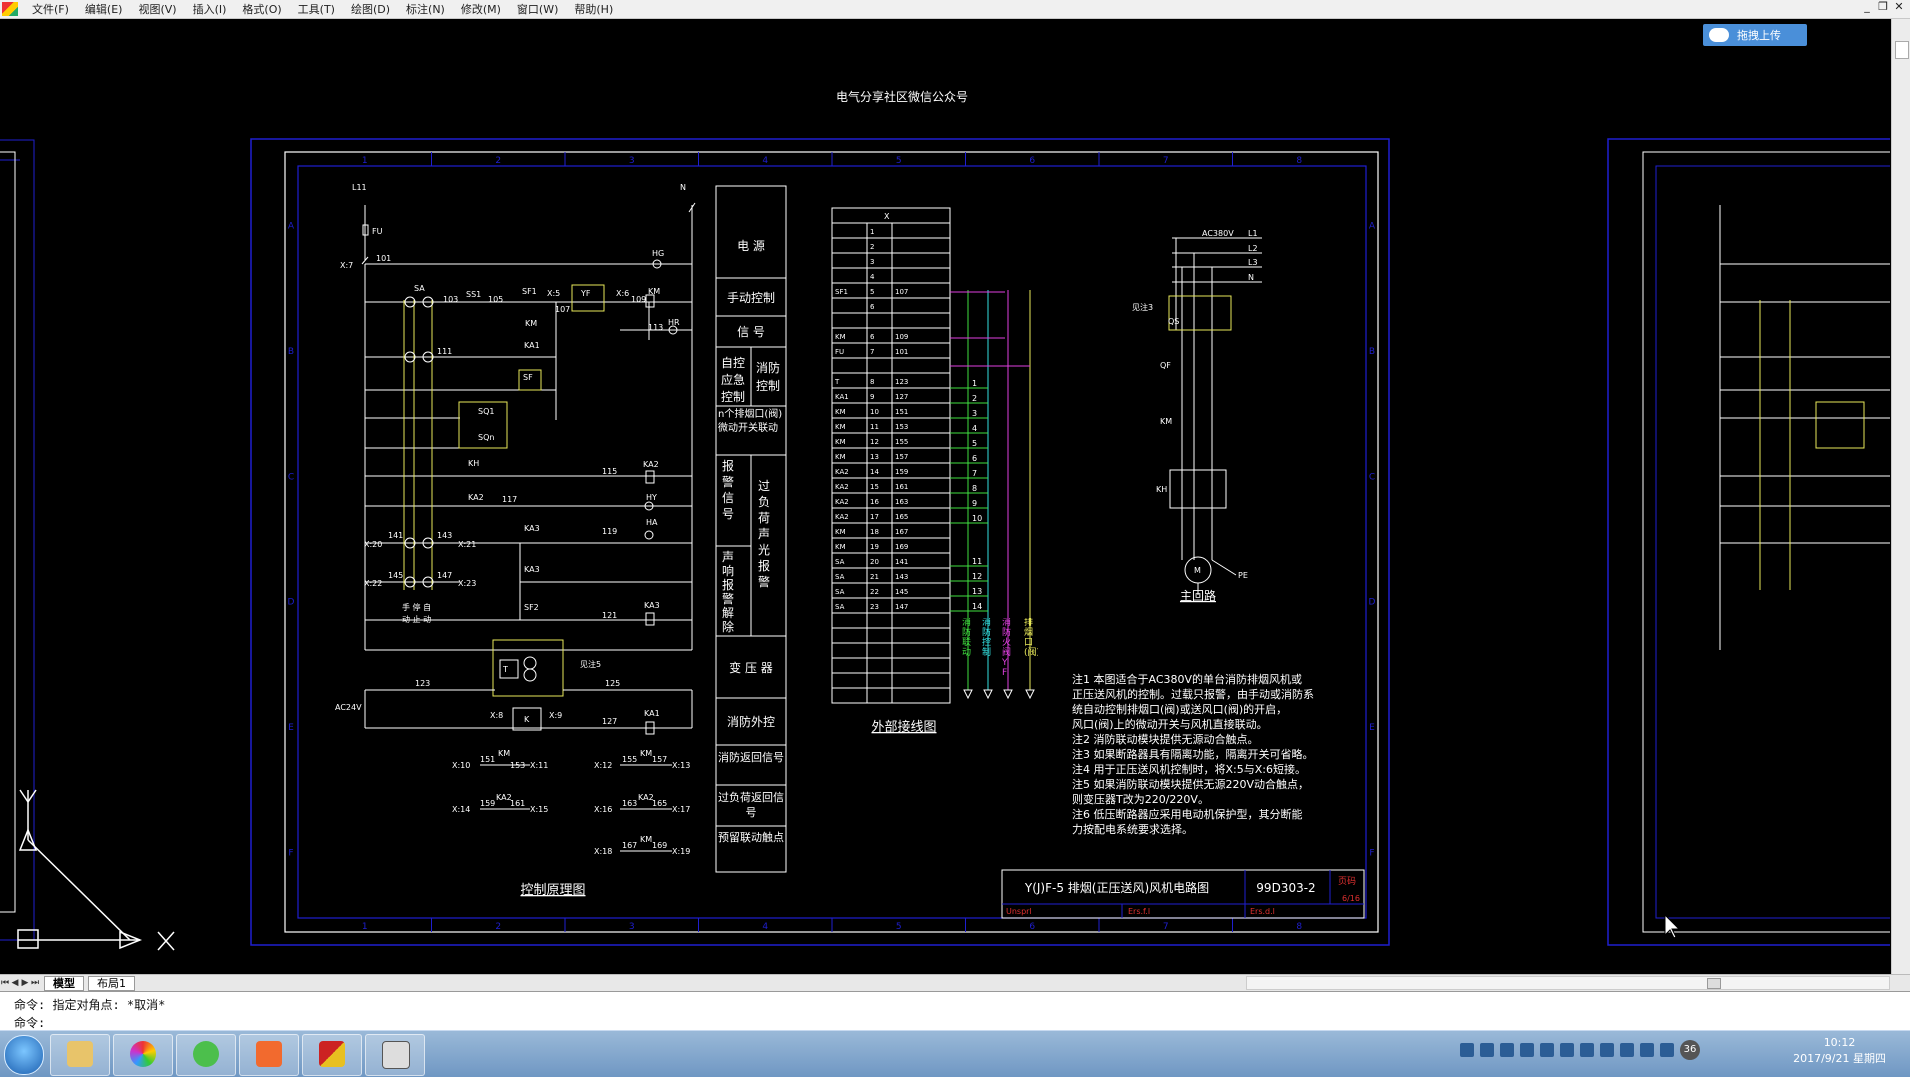  What do you see at coordinates (974, 398) in the screenshot?
I see `terminal-number: 2` at bounding box center [974, 398].